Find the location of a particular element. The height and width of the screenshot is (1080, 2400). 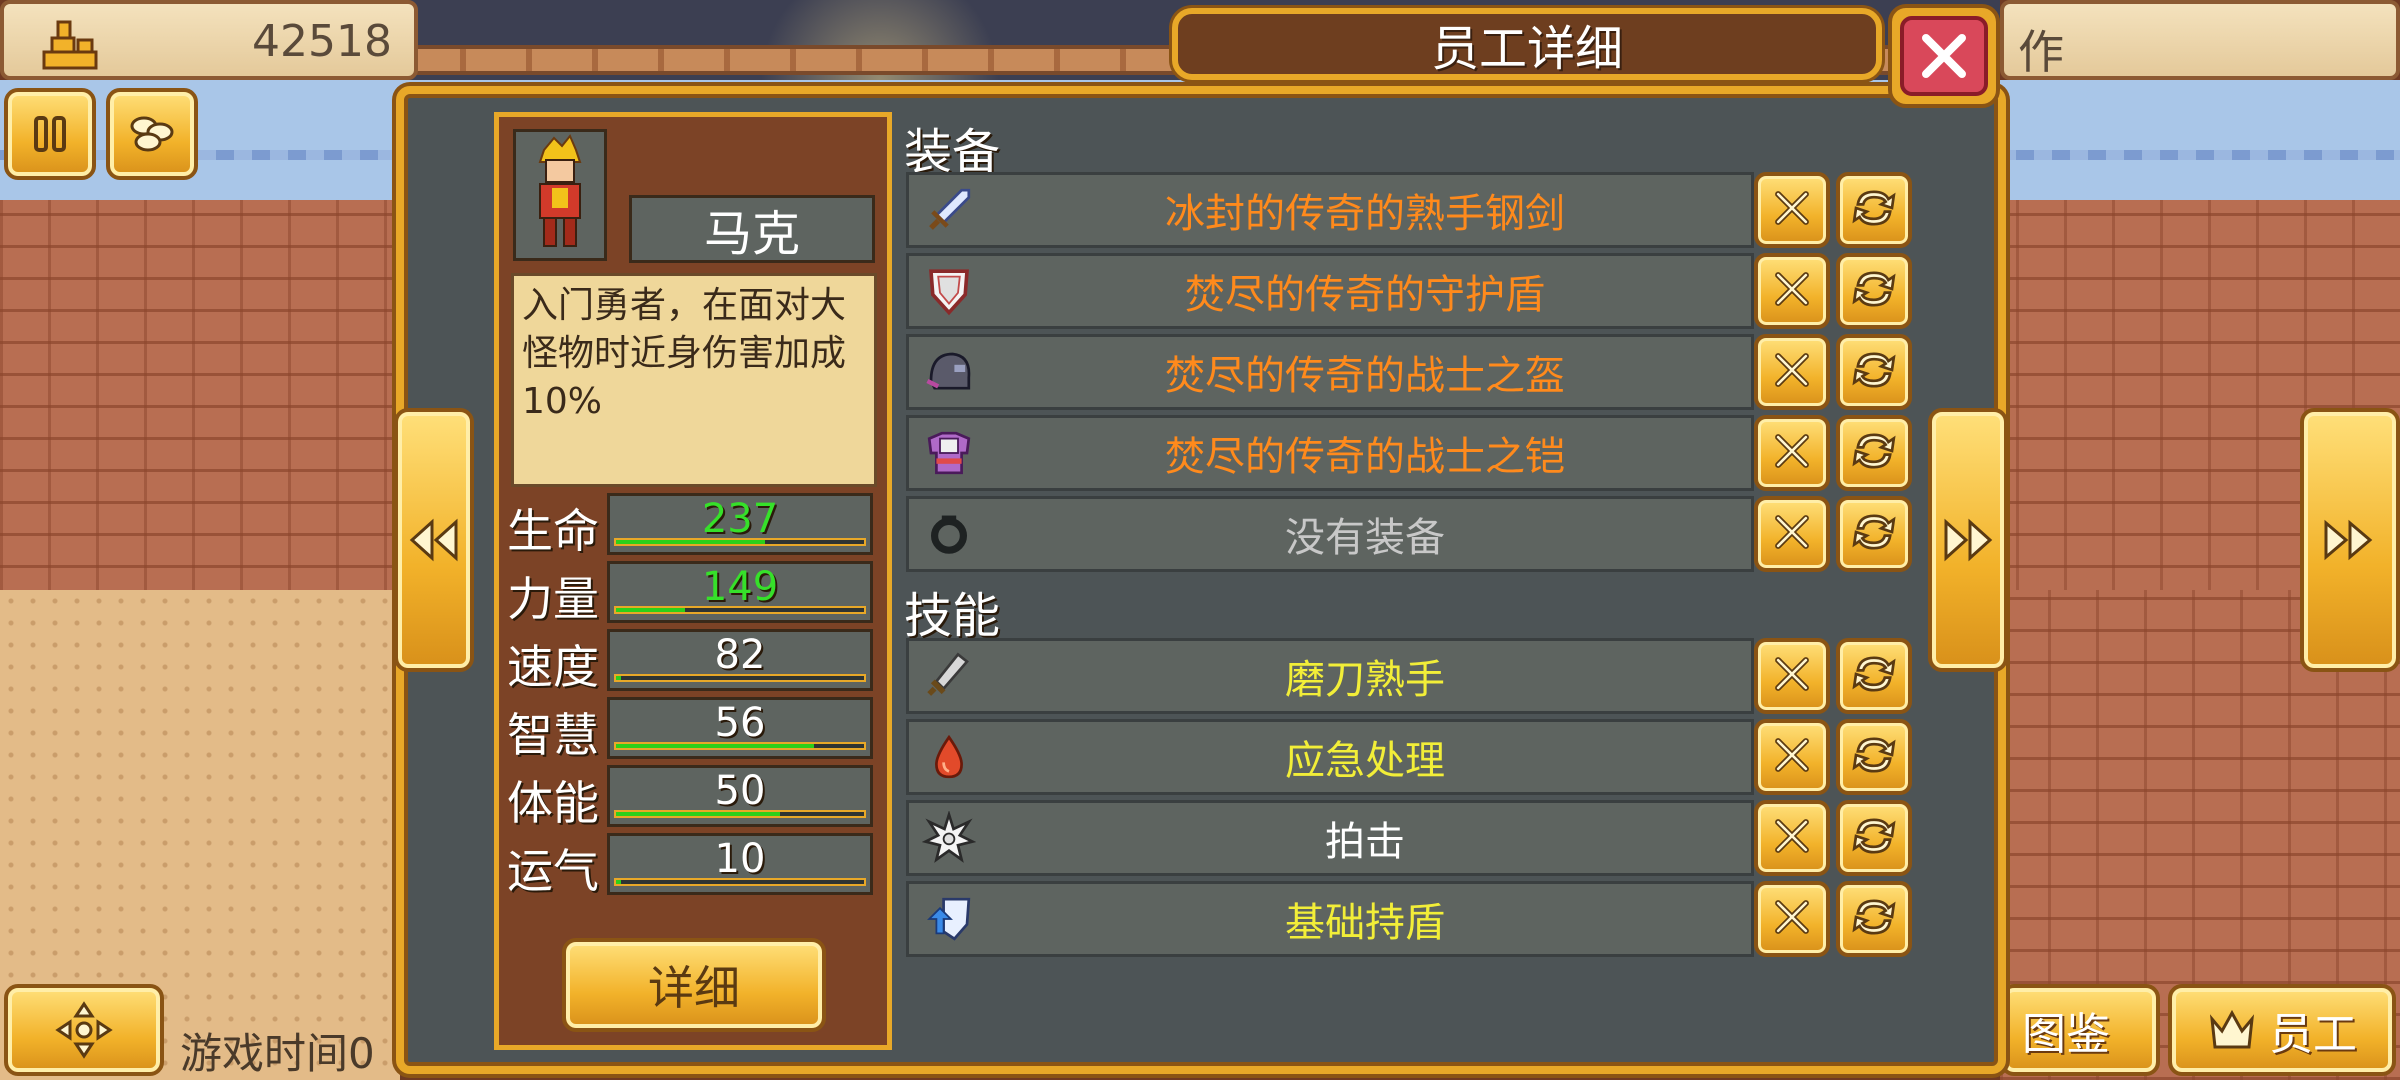

stat-bar: 56 is located at coordinates (740, 728).